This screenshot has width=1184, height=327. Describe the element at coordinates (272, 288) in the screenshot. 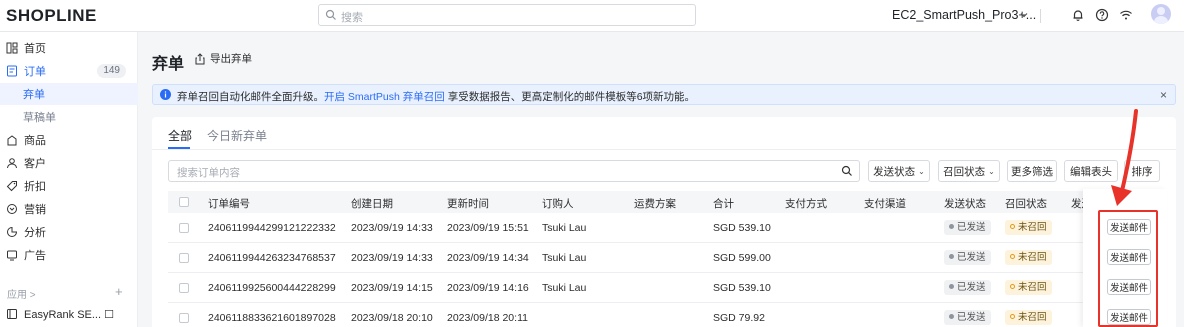

I see `order-id: 2406119925600444228299` at that location.